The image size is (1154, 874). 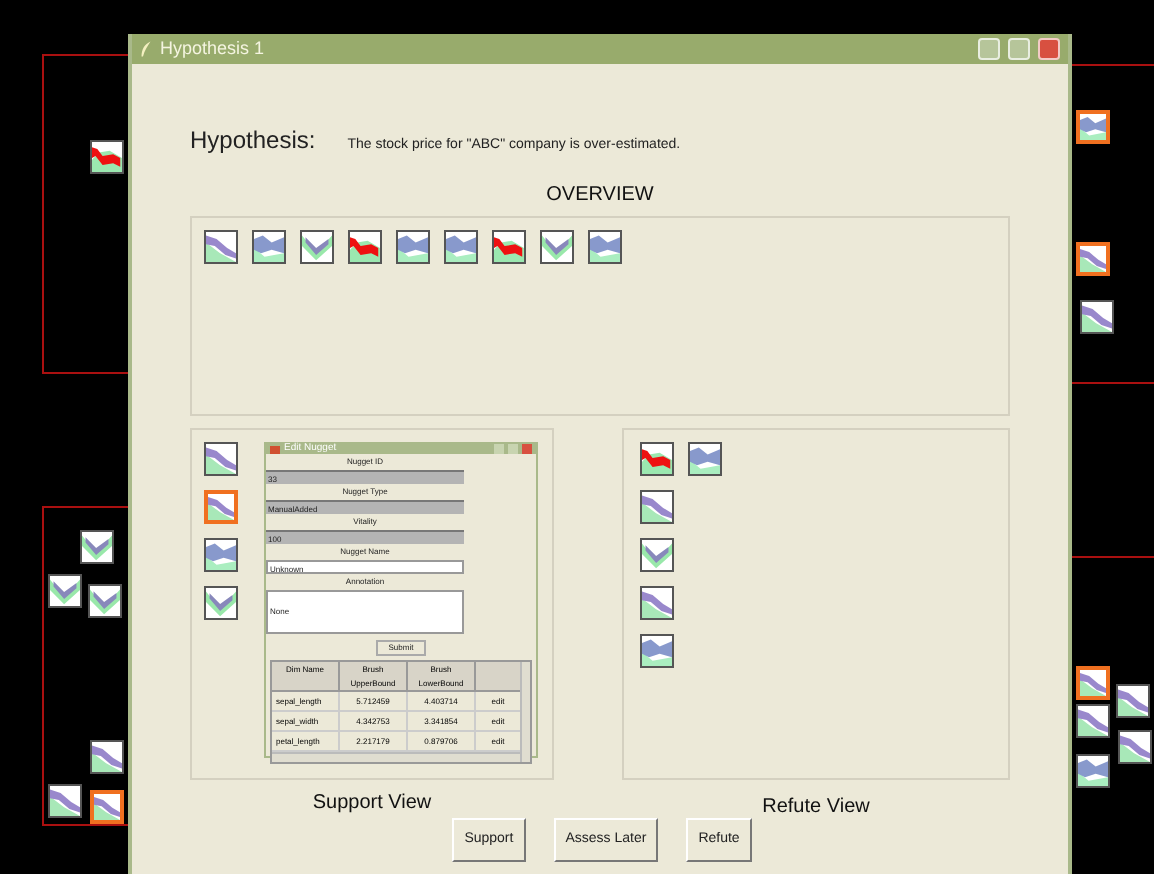 I want to click on hypothesis-label: Hypothesis:, so click(x=253, y=141).